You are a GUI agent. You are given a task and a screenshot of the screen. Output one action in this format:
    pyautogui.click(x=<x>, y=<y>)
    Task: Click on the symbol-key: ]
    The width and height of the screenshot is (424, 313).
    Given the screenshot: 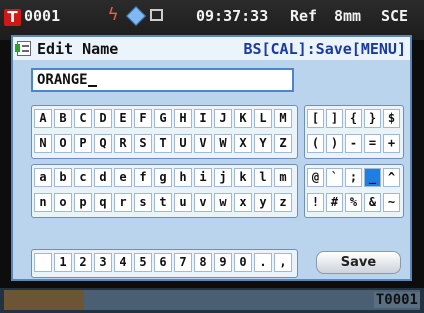 What is the action you would take?
    pyautogui.click(x=334, y=118)
    